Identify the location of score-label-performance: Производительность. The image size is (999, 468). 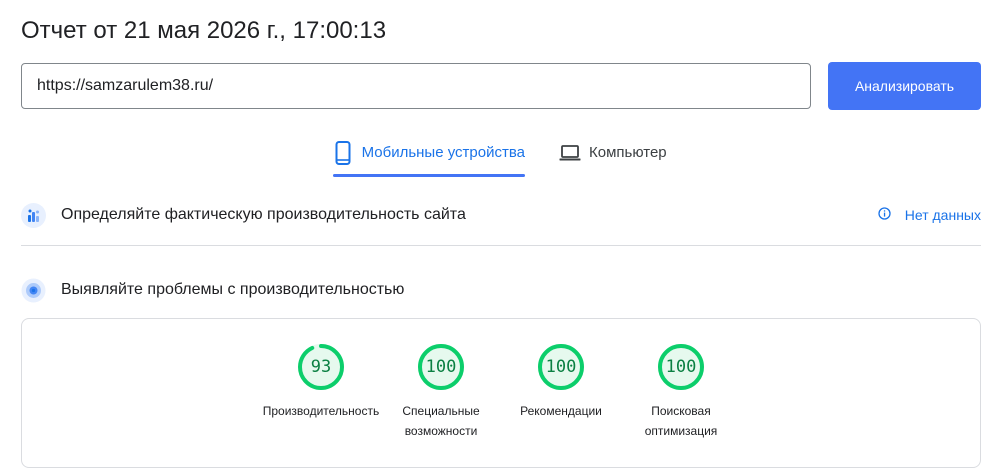
(321, 411).